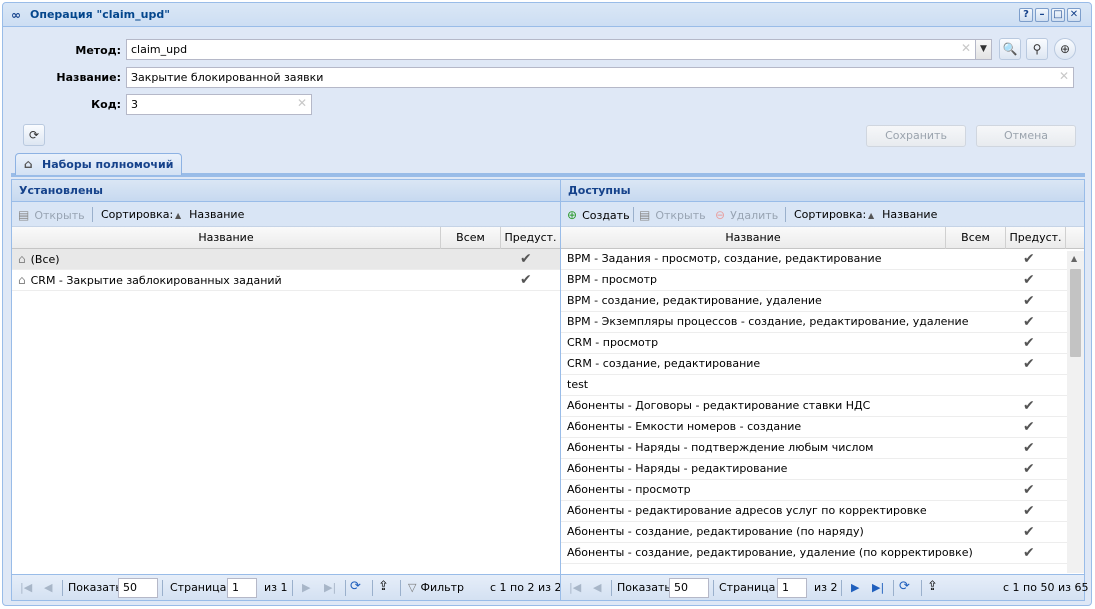  Describe the element at coordinates (814, 280) in the screenshot. I see `table-row: BPM - просмотр ✔` at that location.